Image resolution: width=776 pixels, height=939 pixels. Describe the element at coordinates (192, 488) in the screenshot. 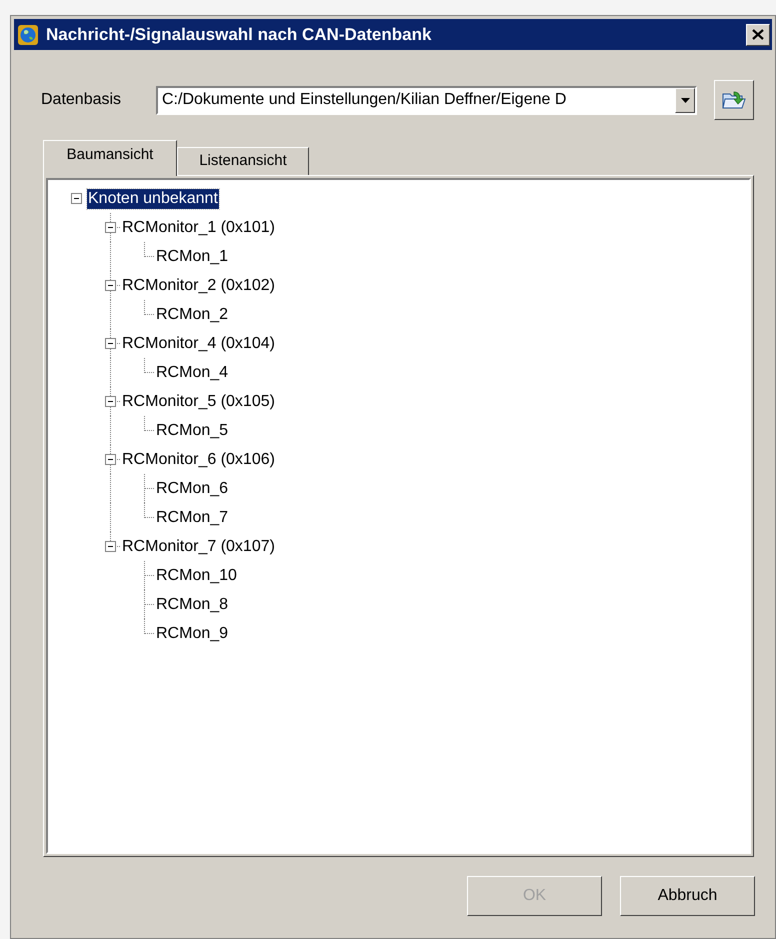

I see `tree-item: RCMon_6` at that location.